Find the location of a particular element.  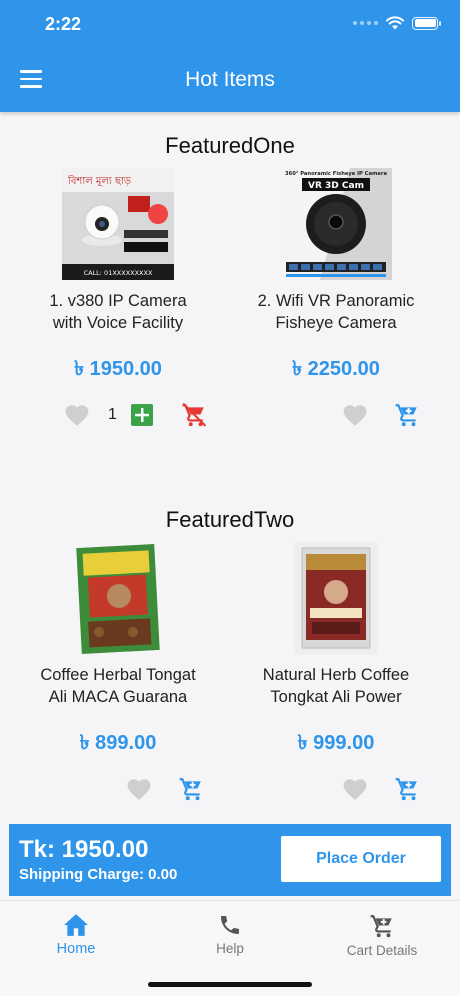

product-name-line: Coffee Herbal Tongat is located at coordinates (118, 675).